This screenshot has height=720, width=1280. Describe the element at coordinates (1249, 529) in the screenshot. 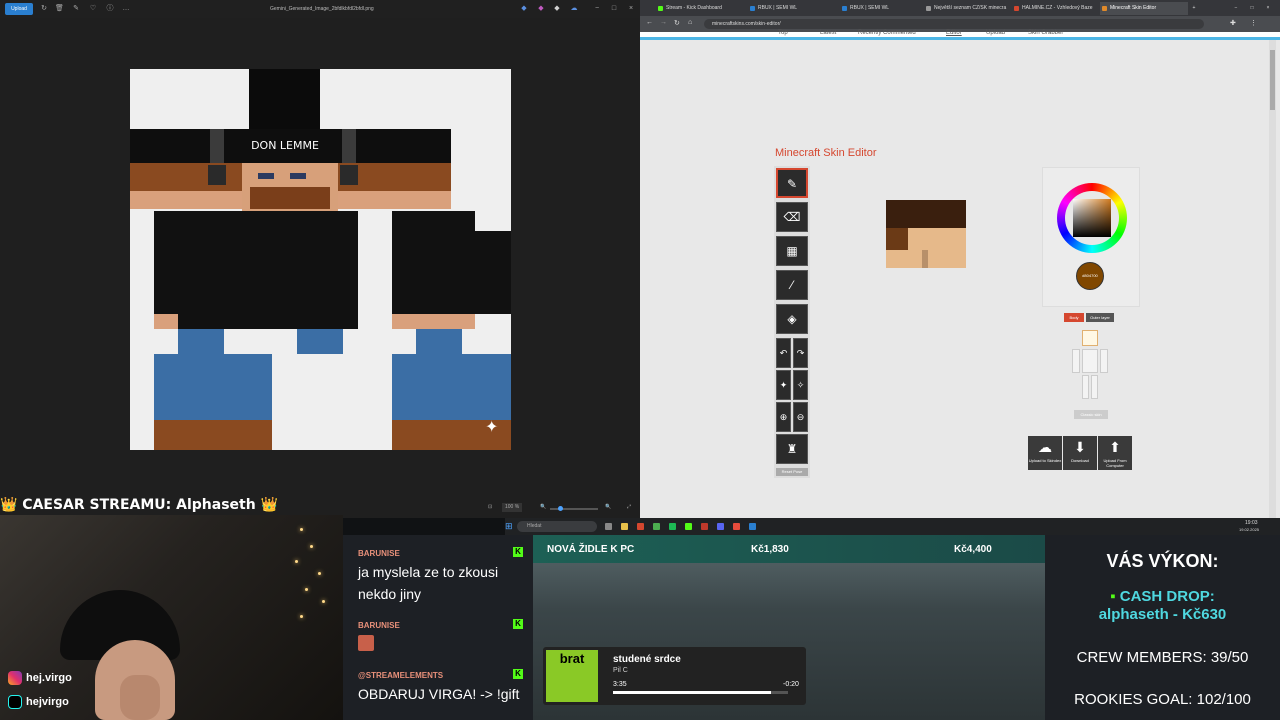

I see `clock-date: 19.02.2025` at that location.